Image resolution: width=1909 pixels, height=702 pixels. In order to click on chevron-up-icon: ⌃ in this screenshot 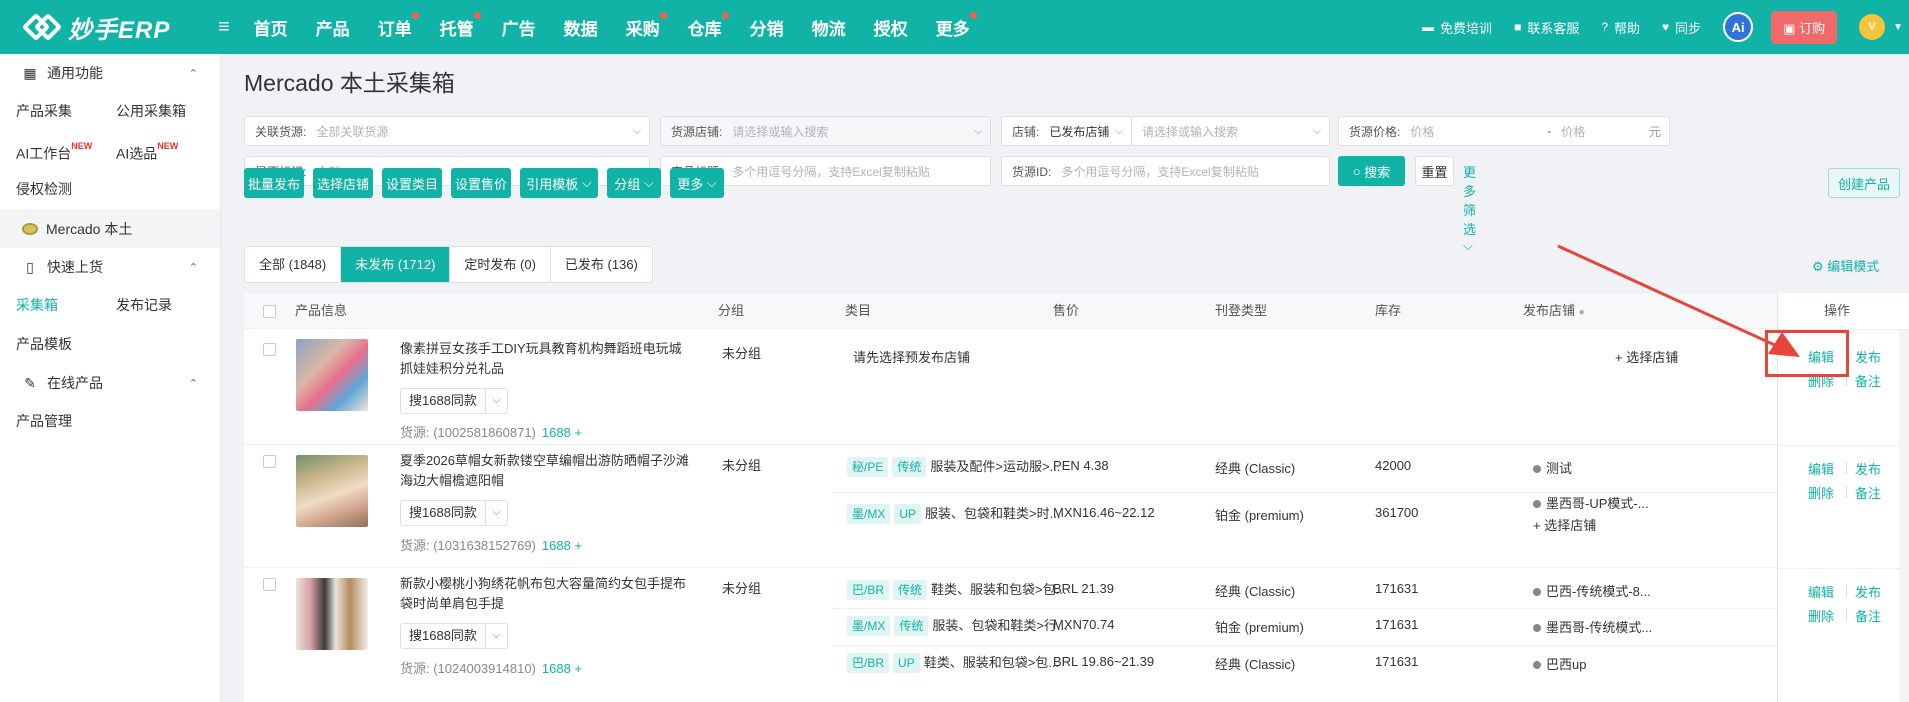, I will do `click(193, 267)`.